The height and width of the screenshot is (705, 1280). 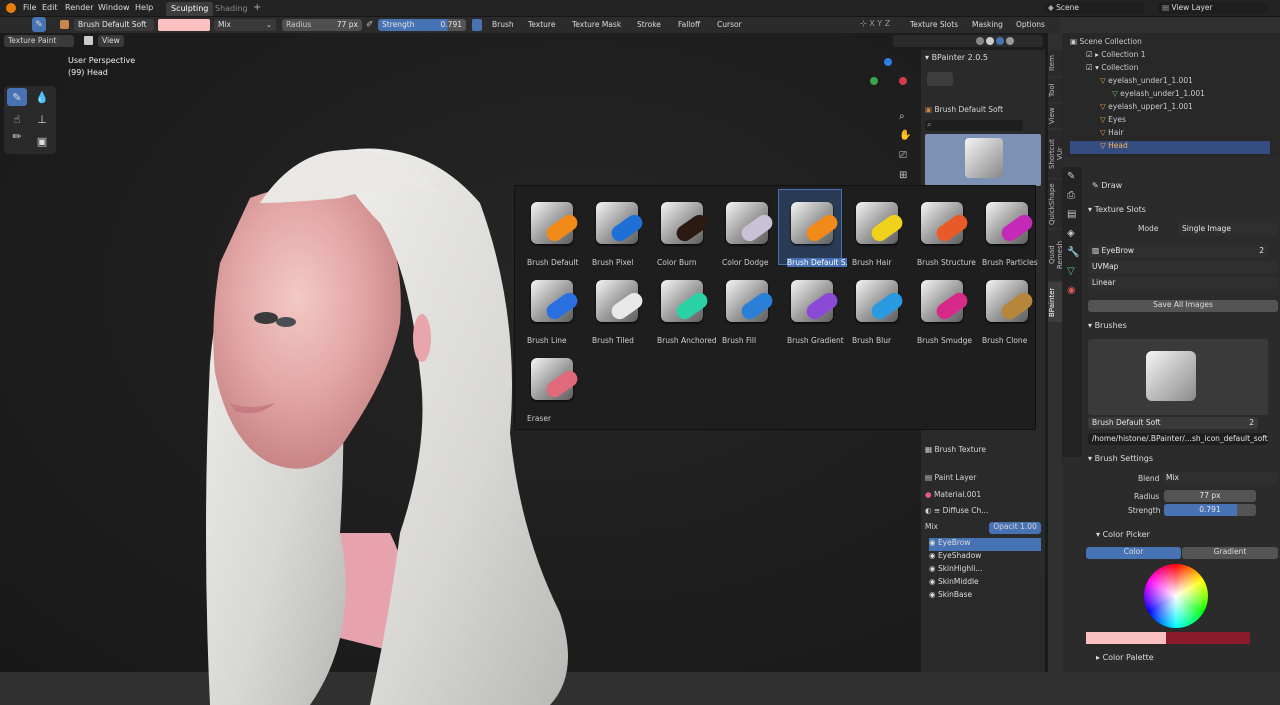 I want to click on radius-field-props: 77 px, so click(x=1210, y=496).